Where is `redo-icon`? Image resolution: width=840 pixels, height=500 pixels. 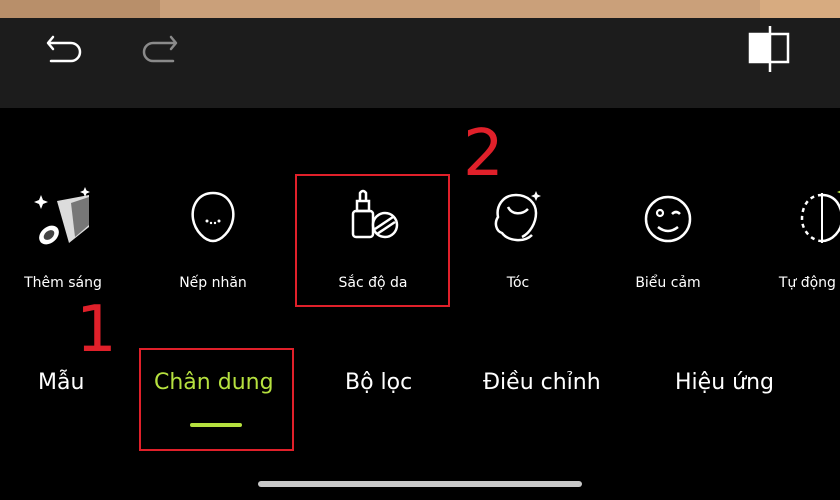
redo-icon is located at coordinates (160, 49).